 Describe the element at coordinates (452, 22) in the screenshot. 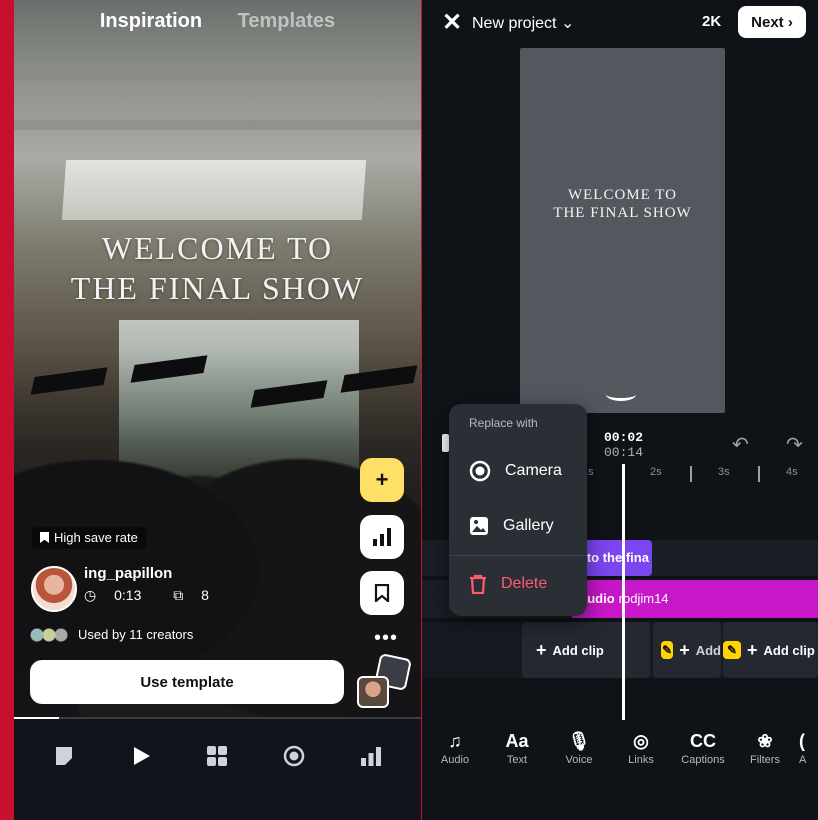

I see `close-icon: ✕` at that location.